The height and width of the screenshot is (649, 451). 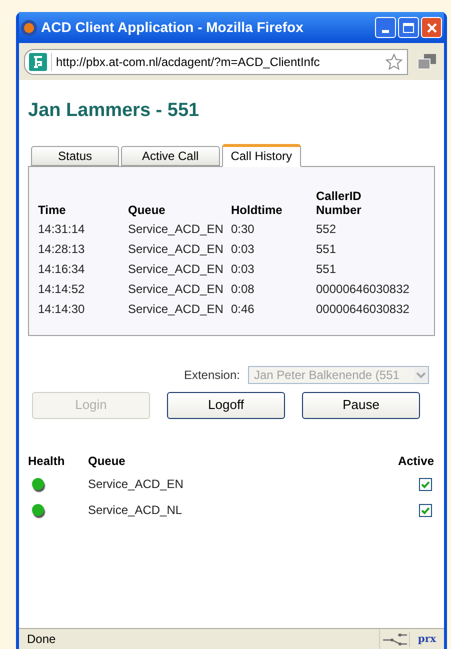 I want to click on column-header: CallerID Number, so click(x=339, y=203).